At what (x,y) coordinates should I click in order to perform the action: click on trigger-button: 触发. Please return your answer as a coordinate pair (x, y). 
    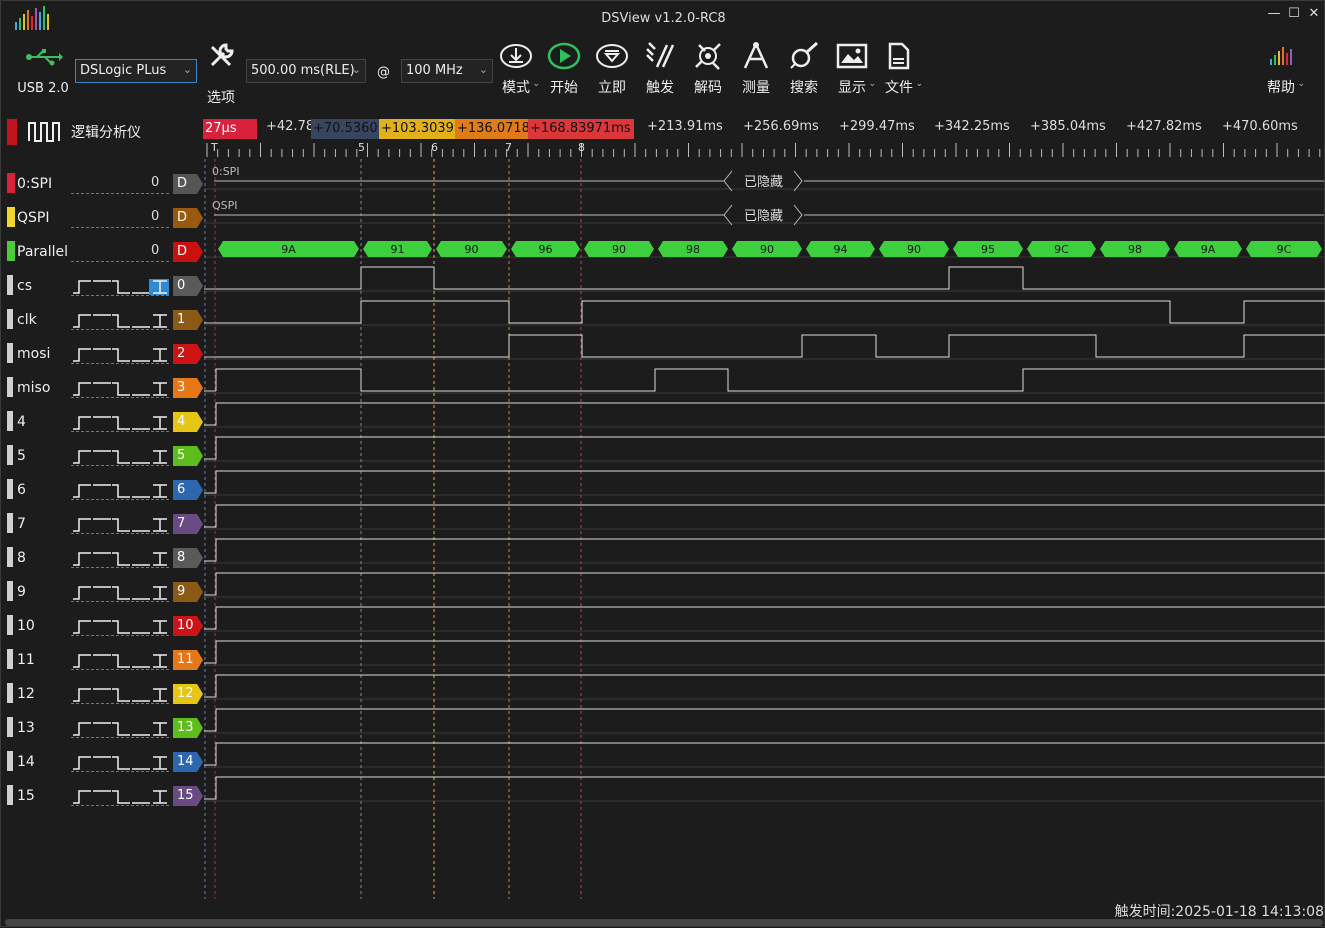
    Looking at the image, I should click on (660, 69).